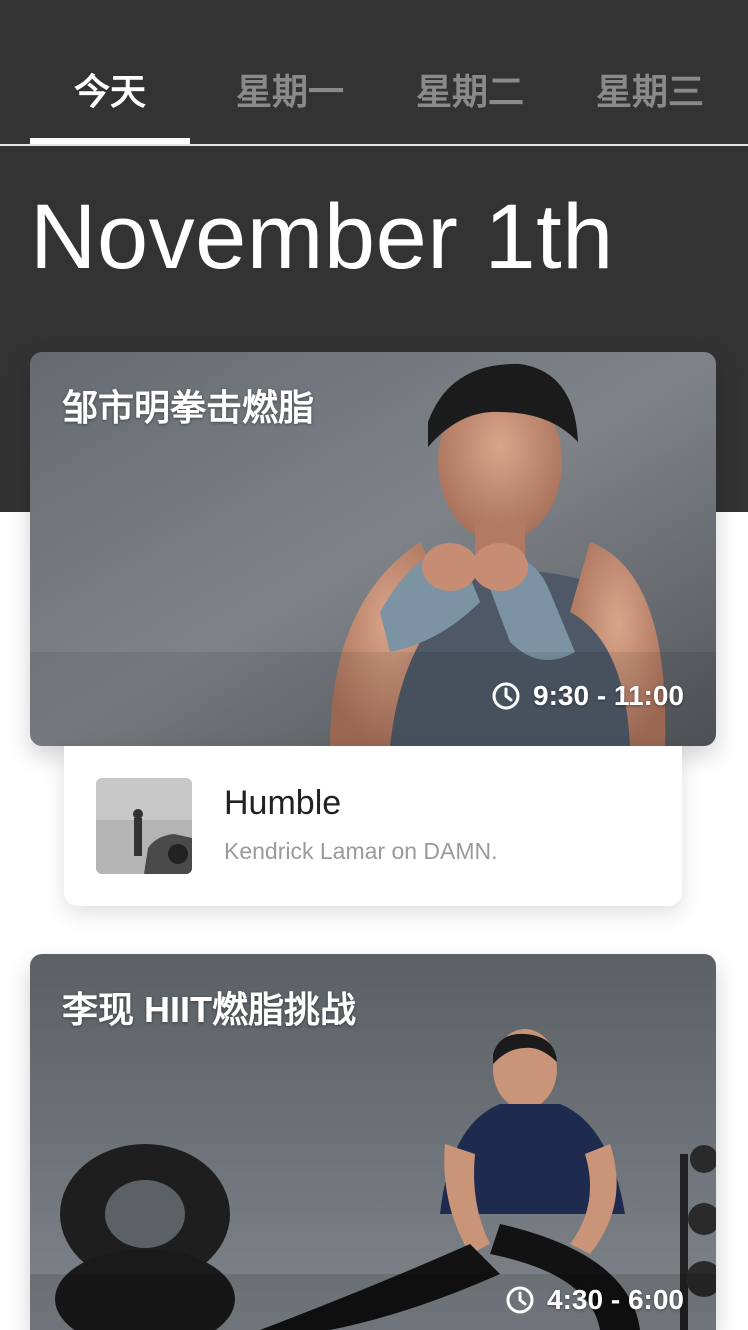 This screenshot has height=1330, width=748. Describe the element at coordinates (188, 407) in the screenshot. I see `class-title: 邹市明拳击燃脂` at that location.